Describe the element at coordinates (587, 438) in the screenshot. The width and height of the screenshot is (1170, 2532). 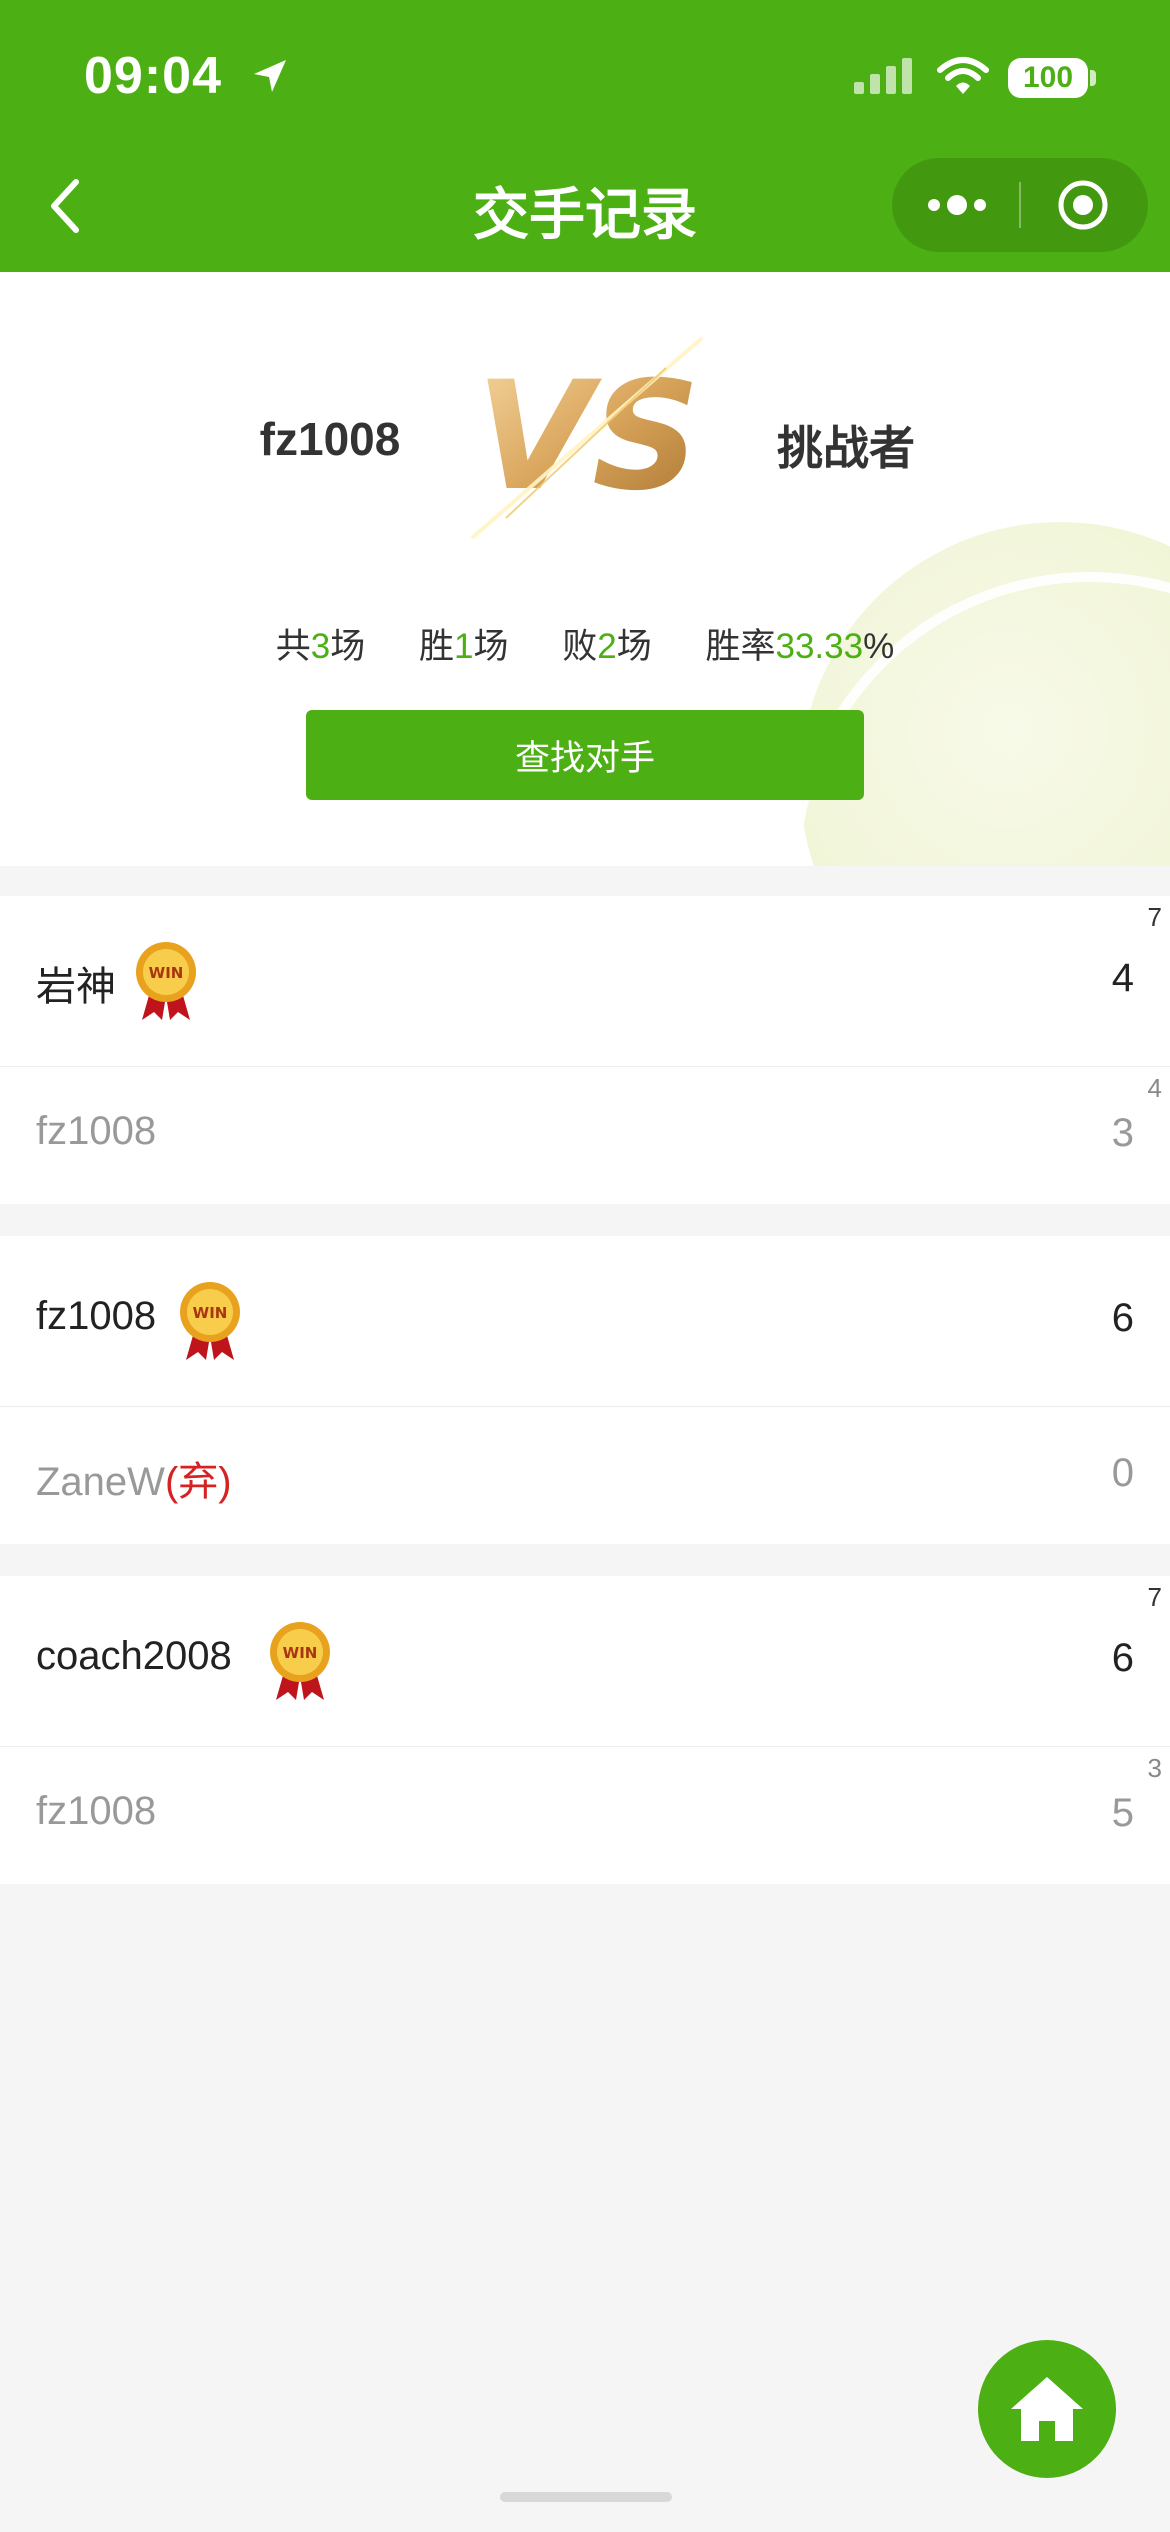
I see `vs-logo: VS` at that location.